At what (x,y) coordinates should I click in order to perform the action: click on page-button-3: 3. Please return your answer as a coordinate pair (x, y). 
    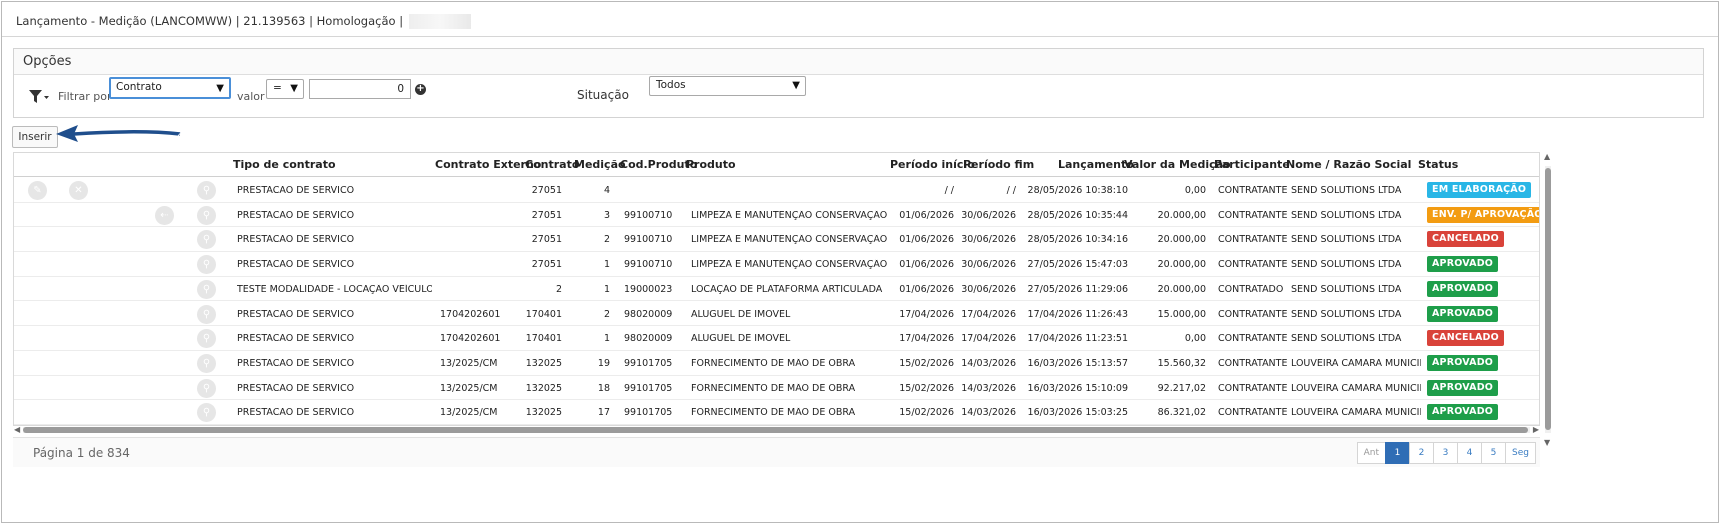
    Looking at the image, I should click on (1446, 453).